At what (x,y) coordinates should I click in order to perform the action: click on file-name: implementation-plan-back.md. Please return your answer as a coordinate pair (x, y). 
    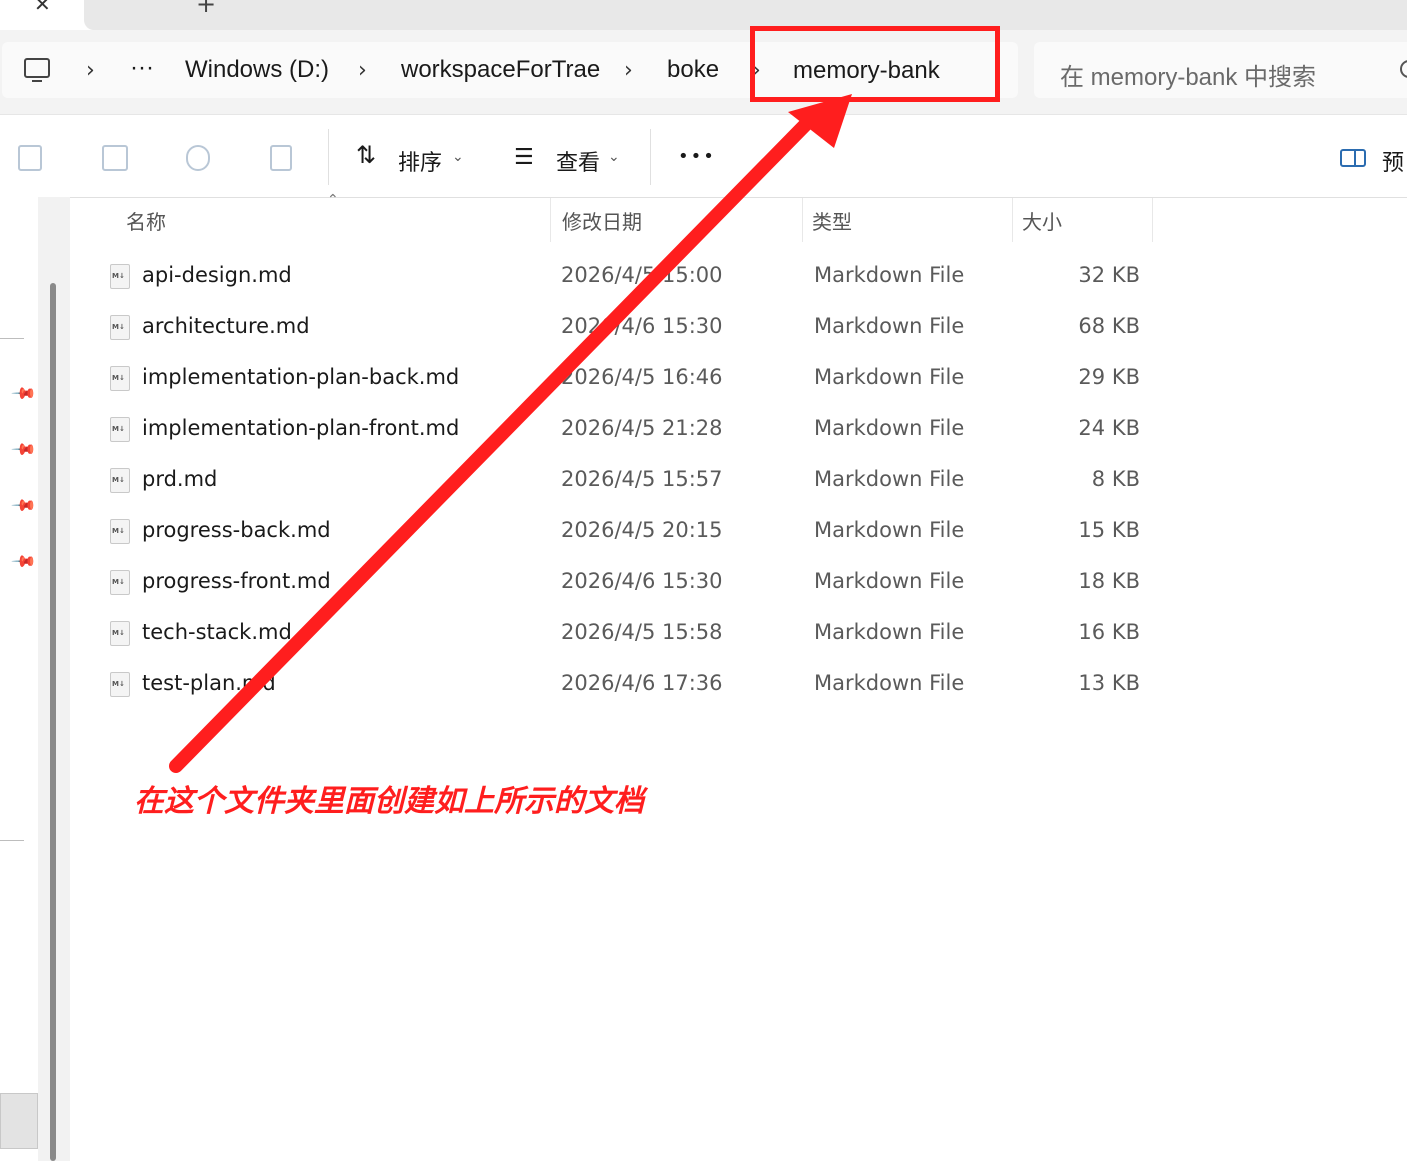
    Looking at the image, I should click on (301, 377).